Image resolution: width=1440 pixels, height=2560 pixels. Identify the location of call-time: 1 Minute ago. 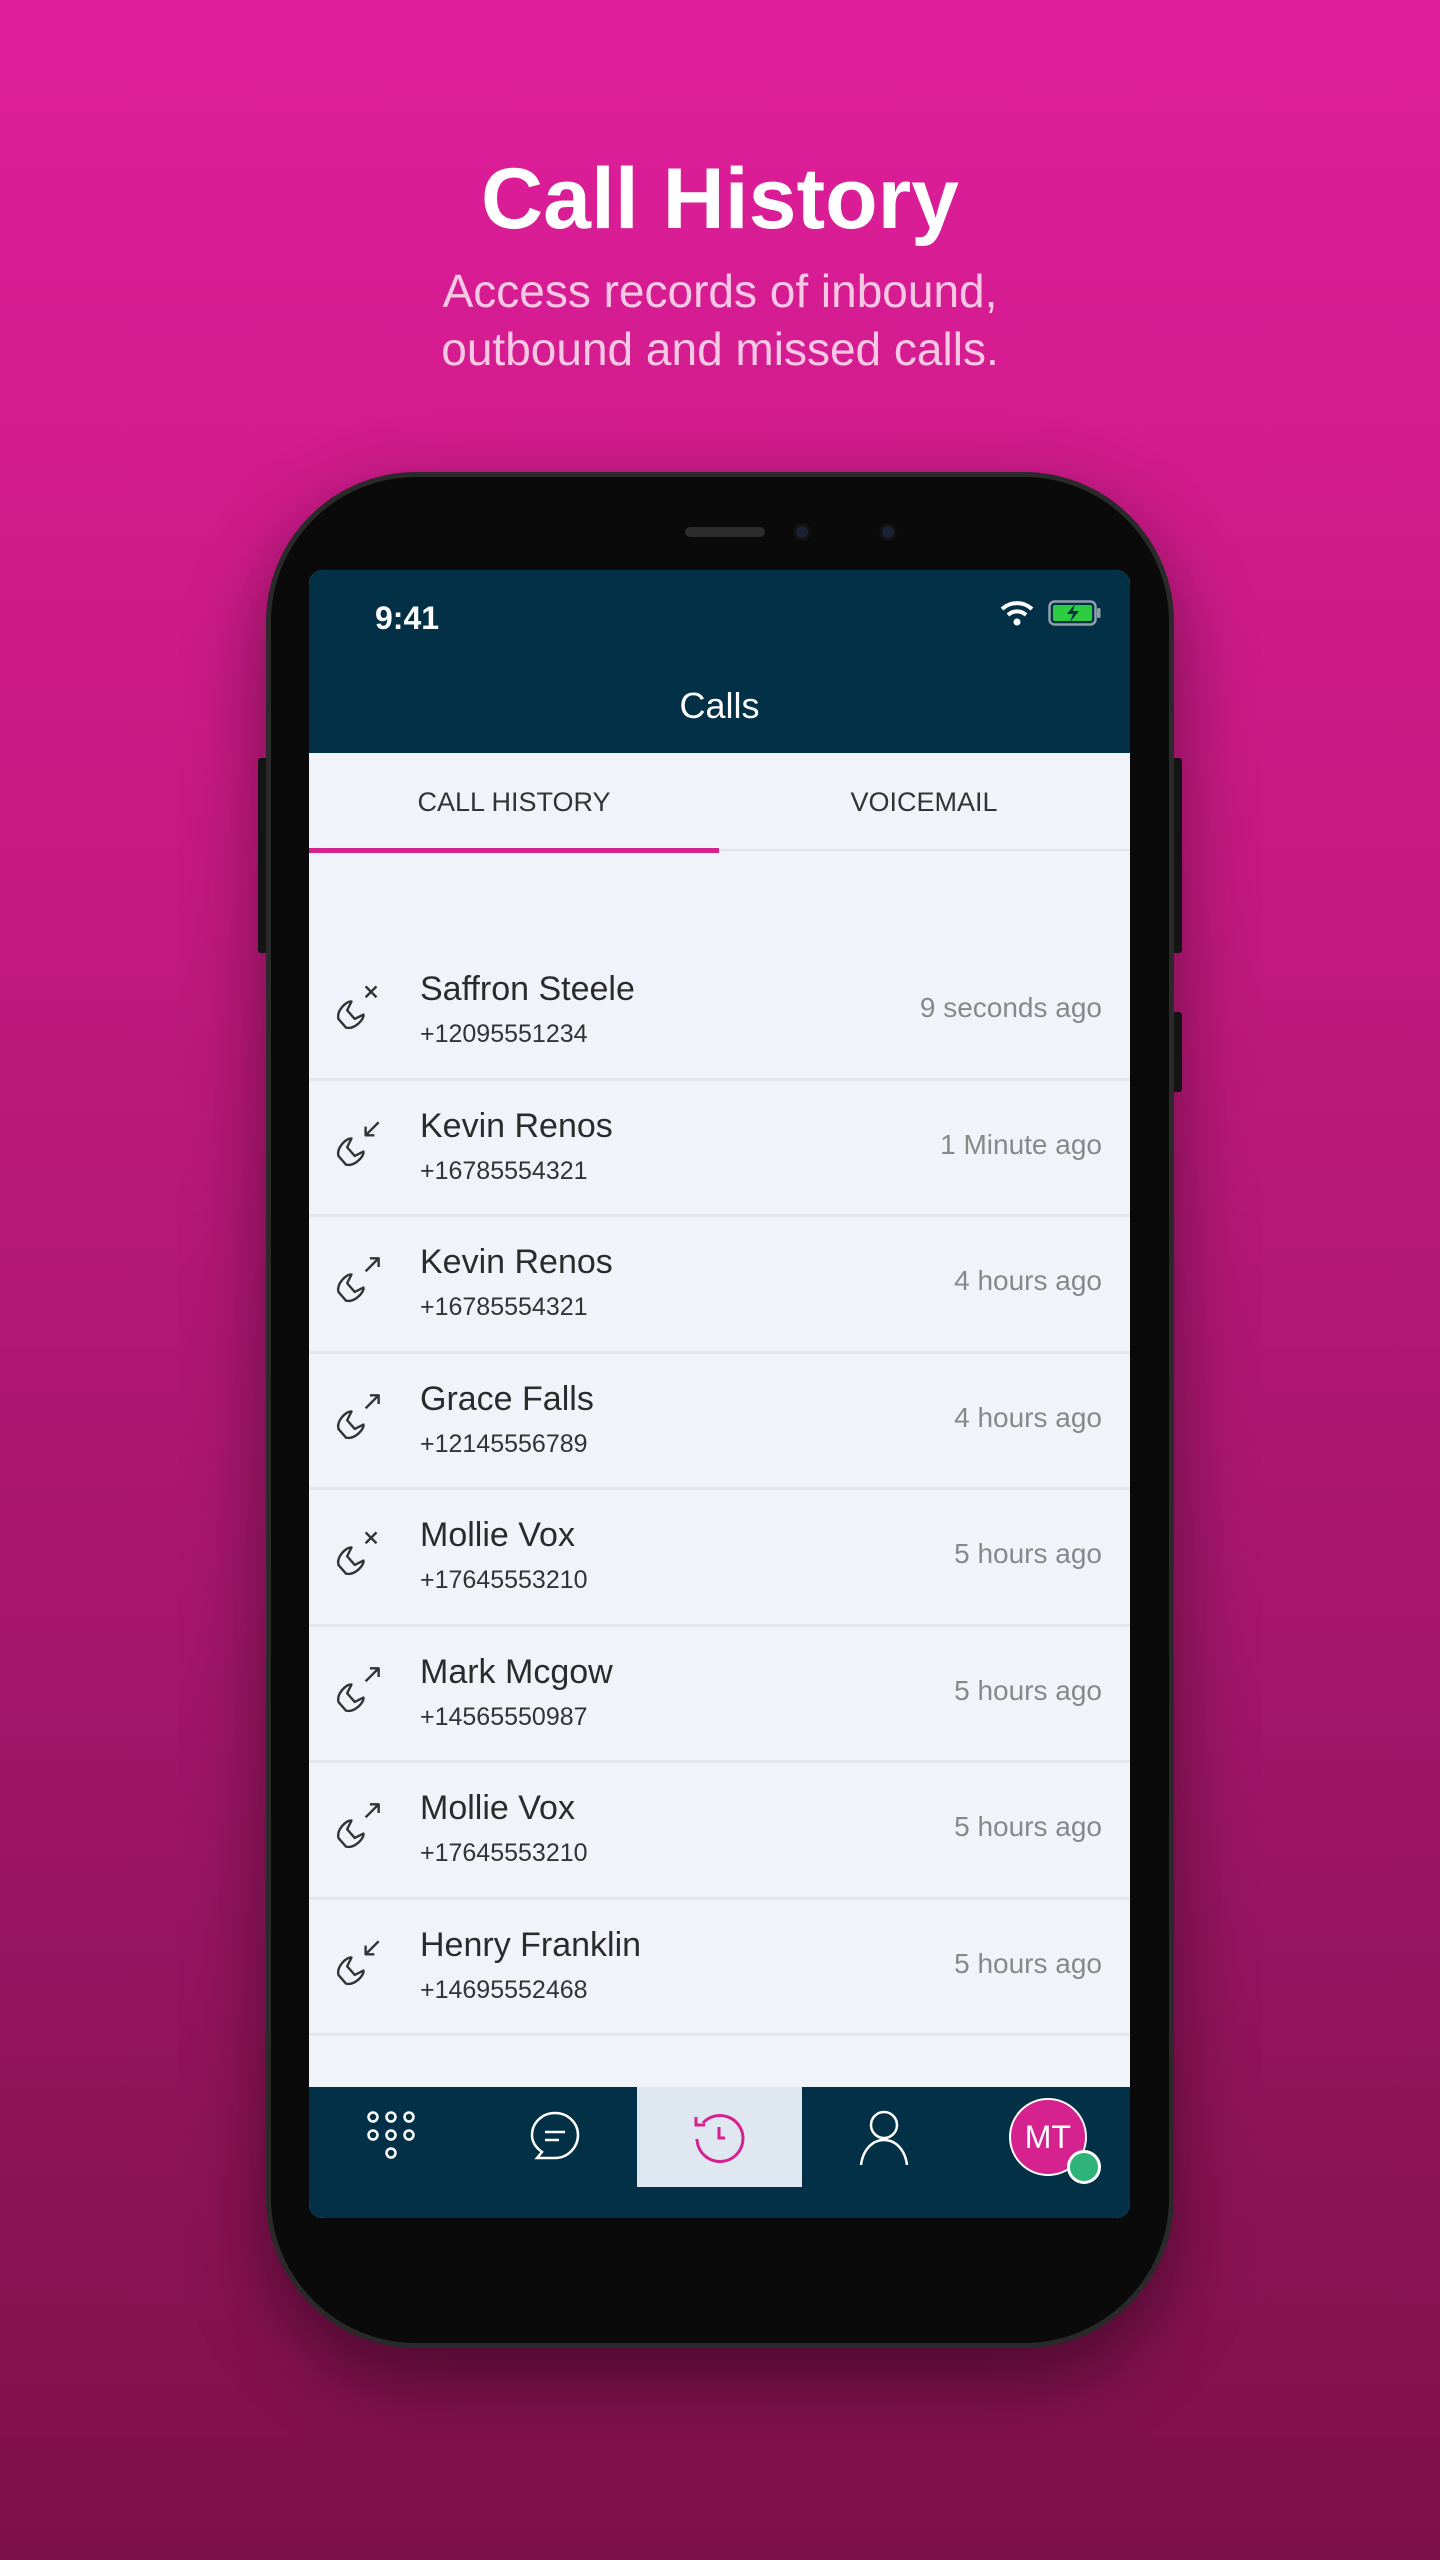
(1021, 1144).